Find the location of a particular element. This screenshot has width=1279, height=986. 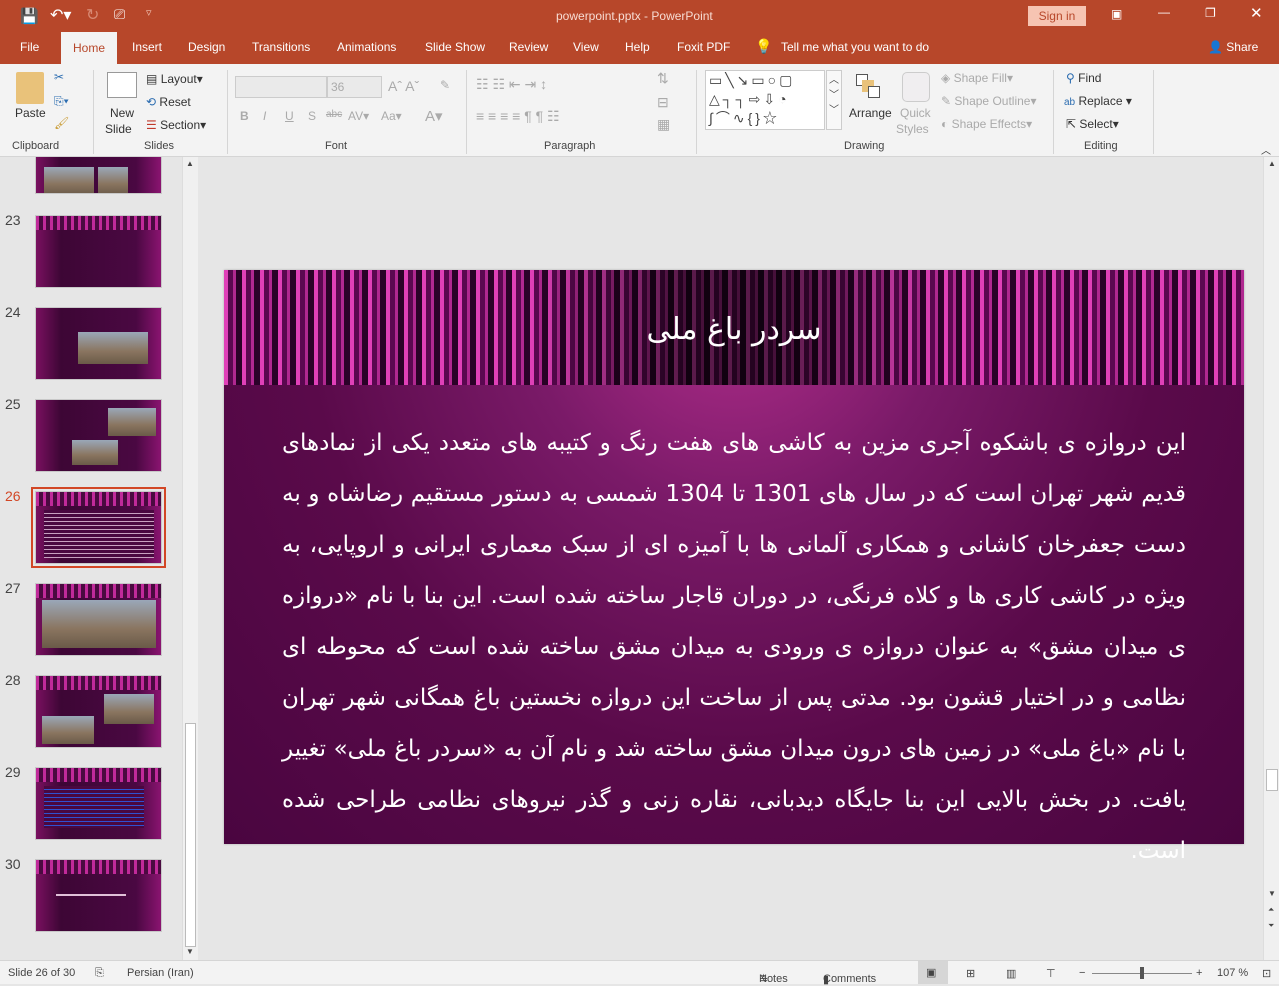

zoom-level: 107 % is located at coordinates (1232, 973).